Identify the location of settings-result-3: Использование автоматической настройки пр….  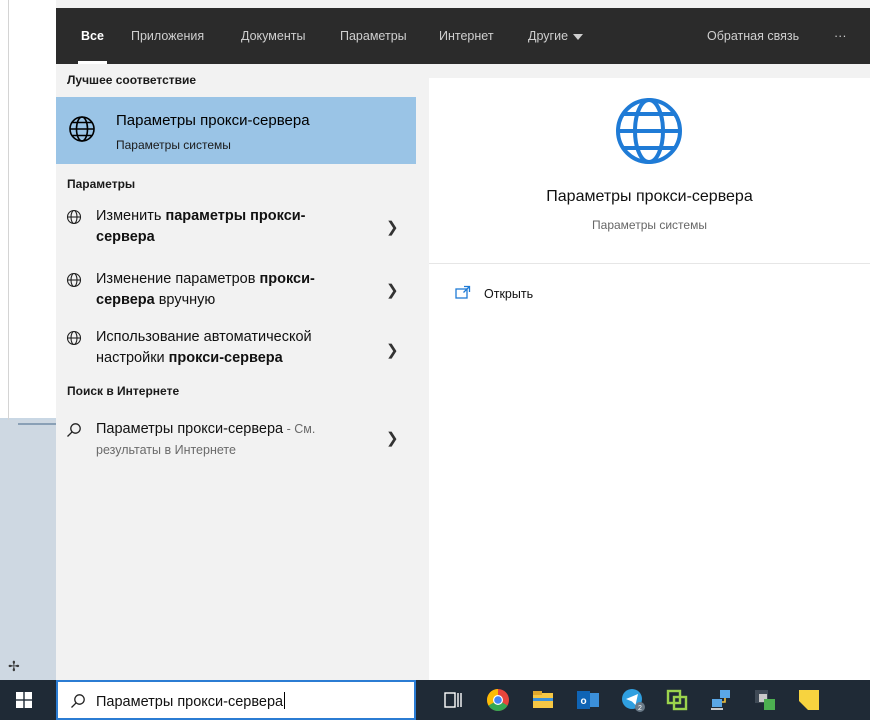
(236, 350).